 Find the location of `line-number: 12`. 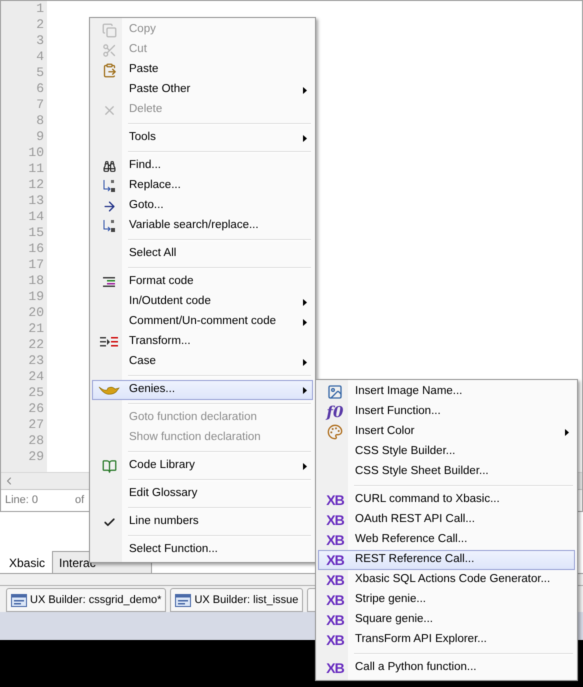

line-number: 12 is located at coordinates (35, 185).